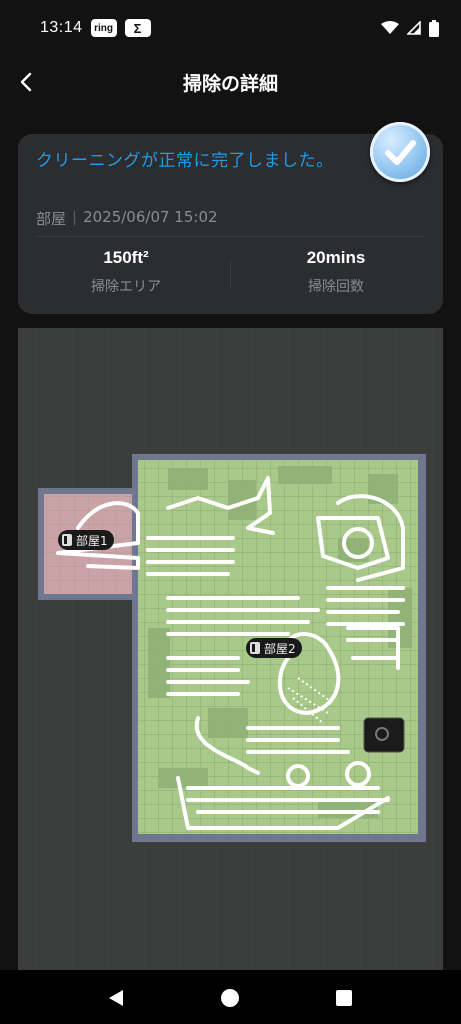 This screenshot has width=461, height=1024. Describe the element at coordinates (185, 161) in the screenshot. I see `completion-message: クリーニングが正常に完了しました。` at that location.